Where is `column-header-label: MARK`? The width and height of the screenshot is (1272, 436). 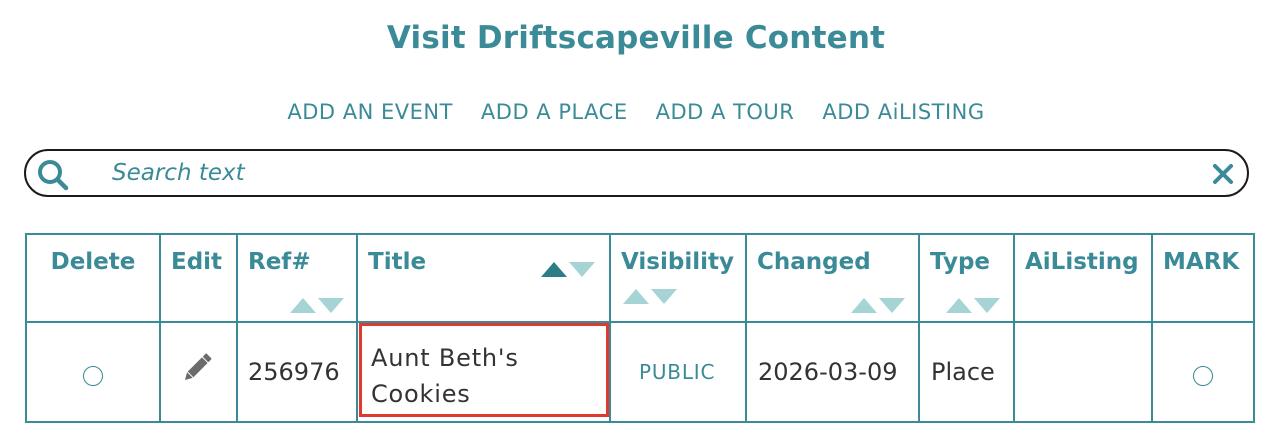 column-header-label: MARK is located at coordinates (1201, 262).